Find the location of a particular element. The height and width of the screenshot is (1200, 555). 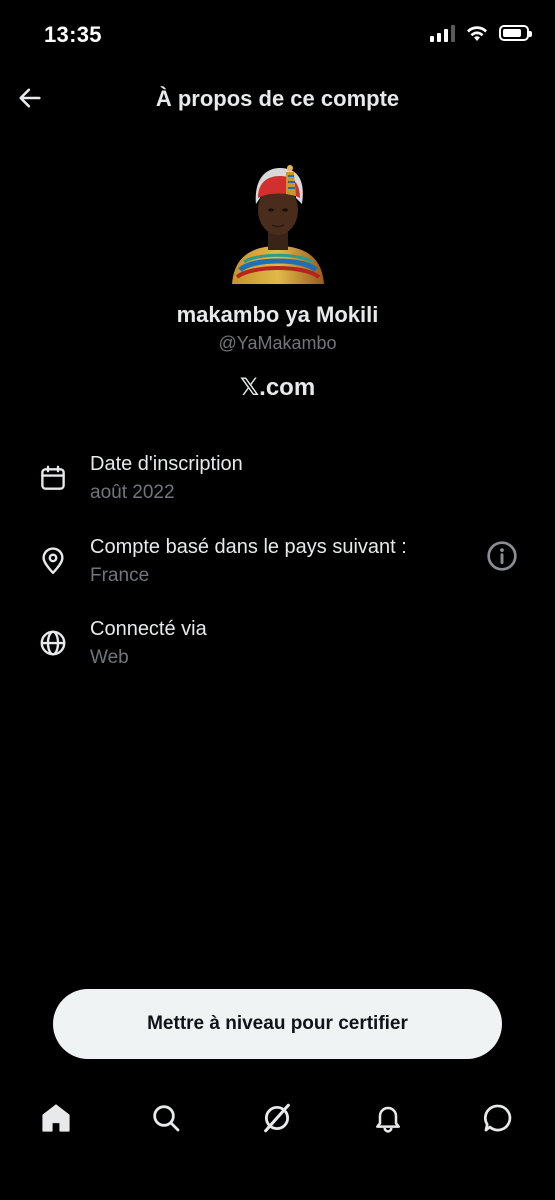

bottom-tab-bar is located at coordinates (277, 1118).